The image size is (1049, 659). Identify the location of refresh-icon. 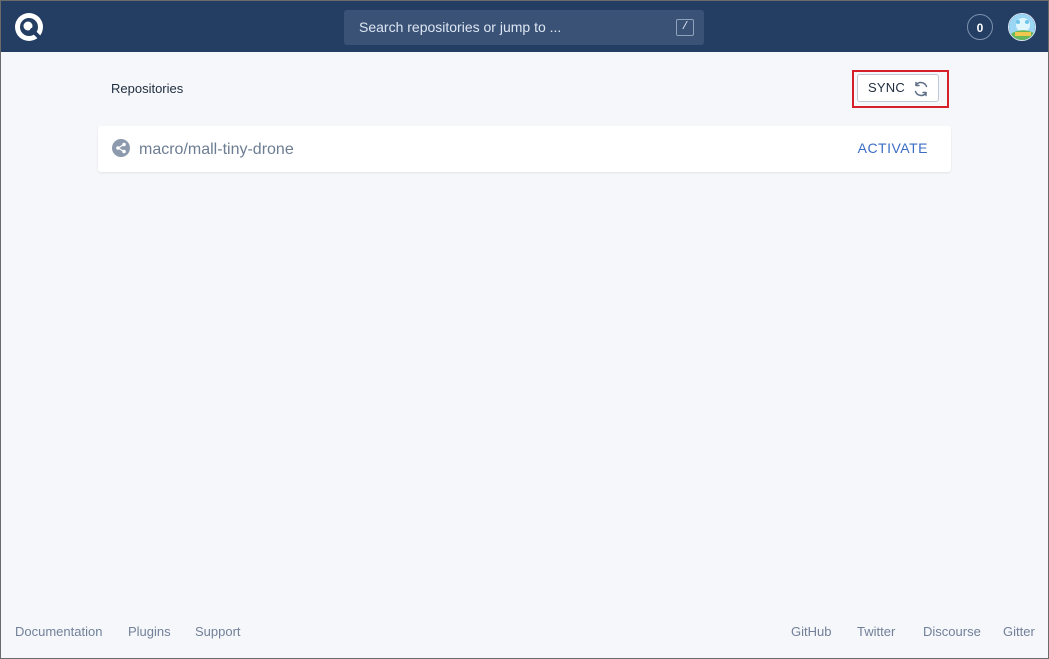
(921, 89).